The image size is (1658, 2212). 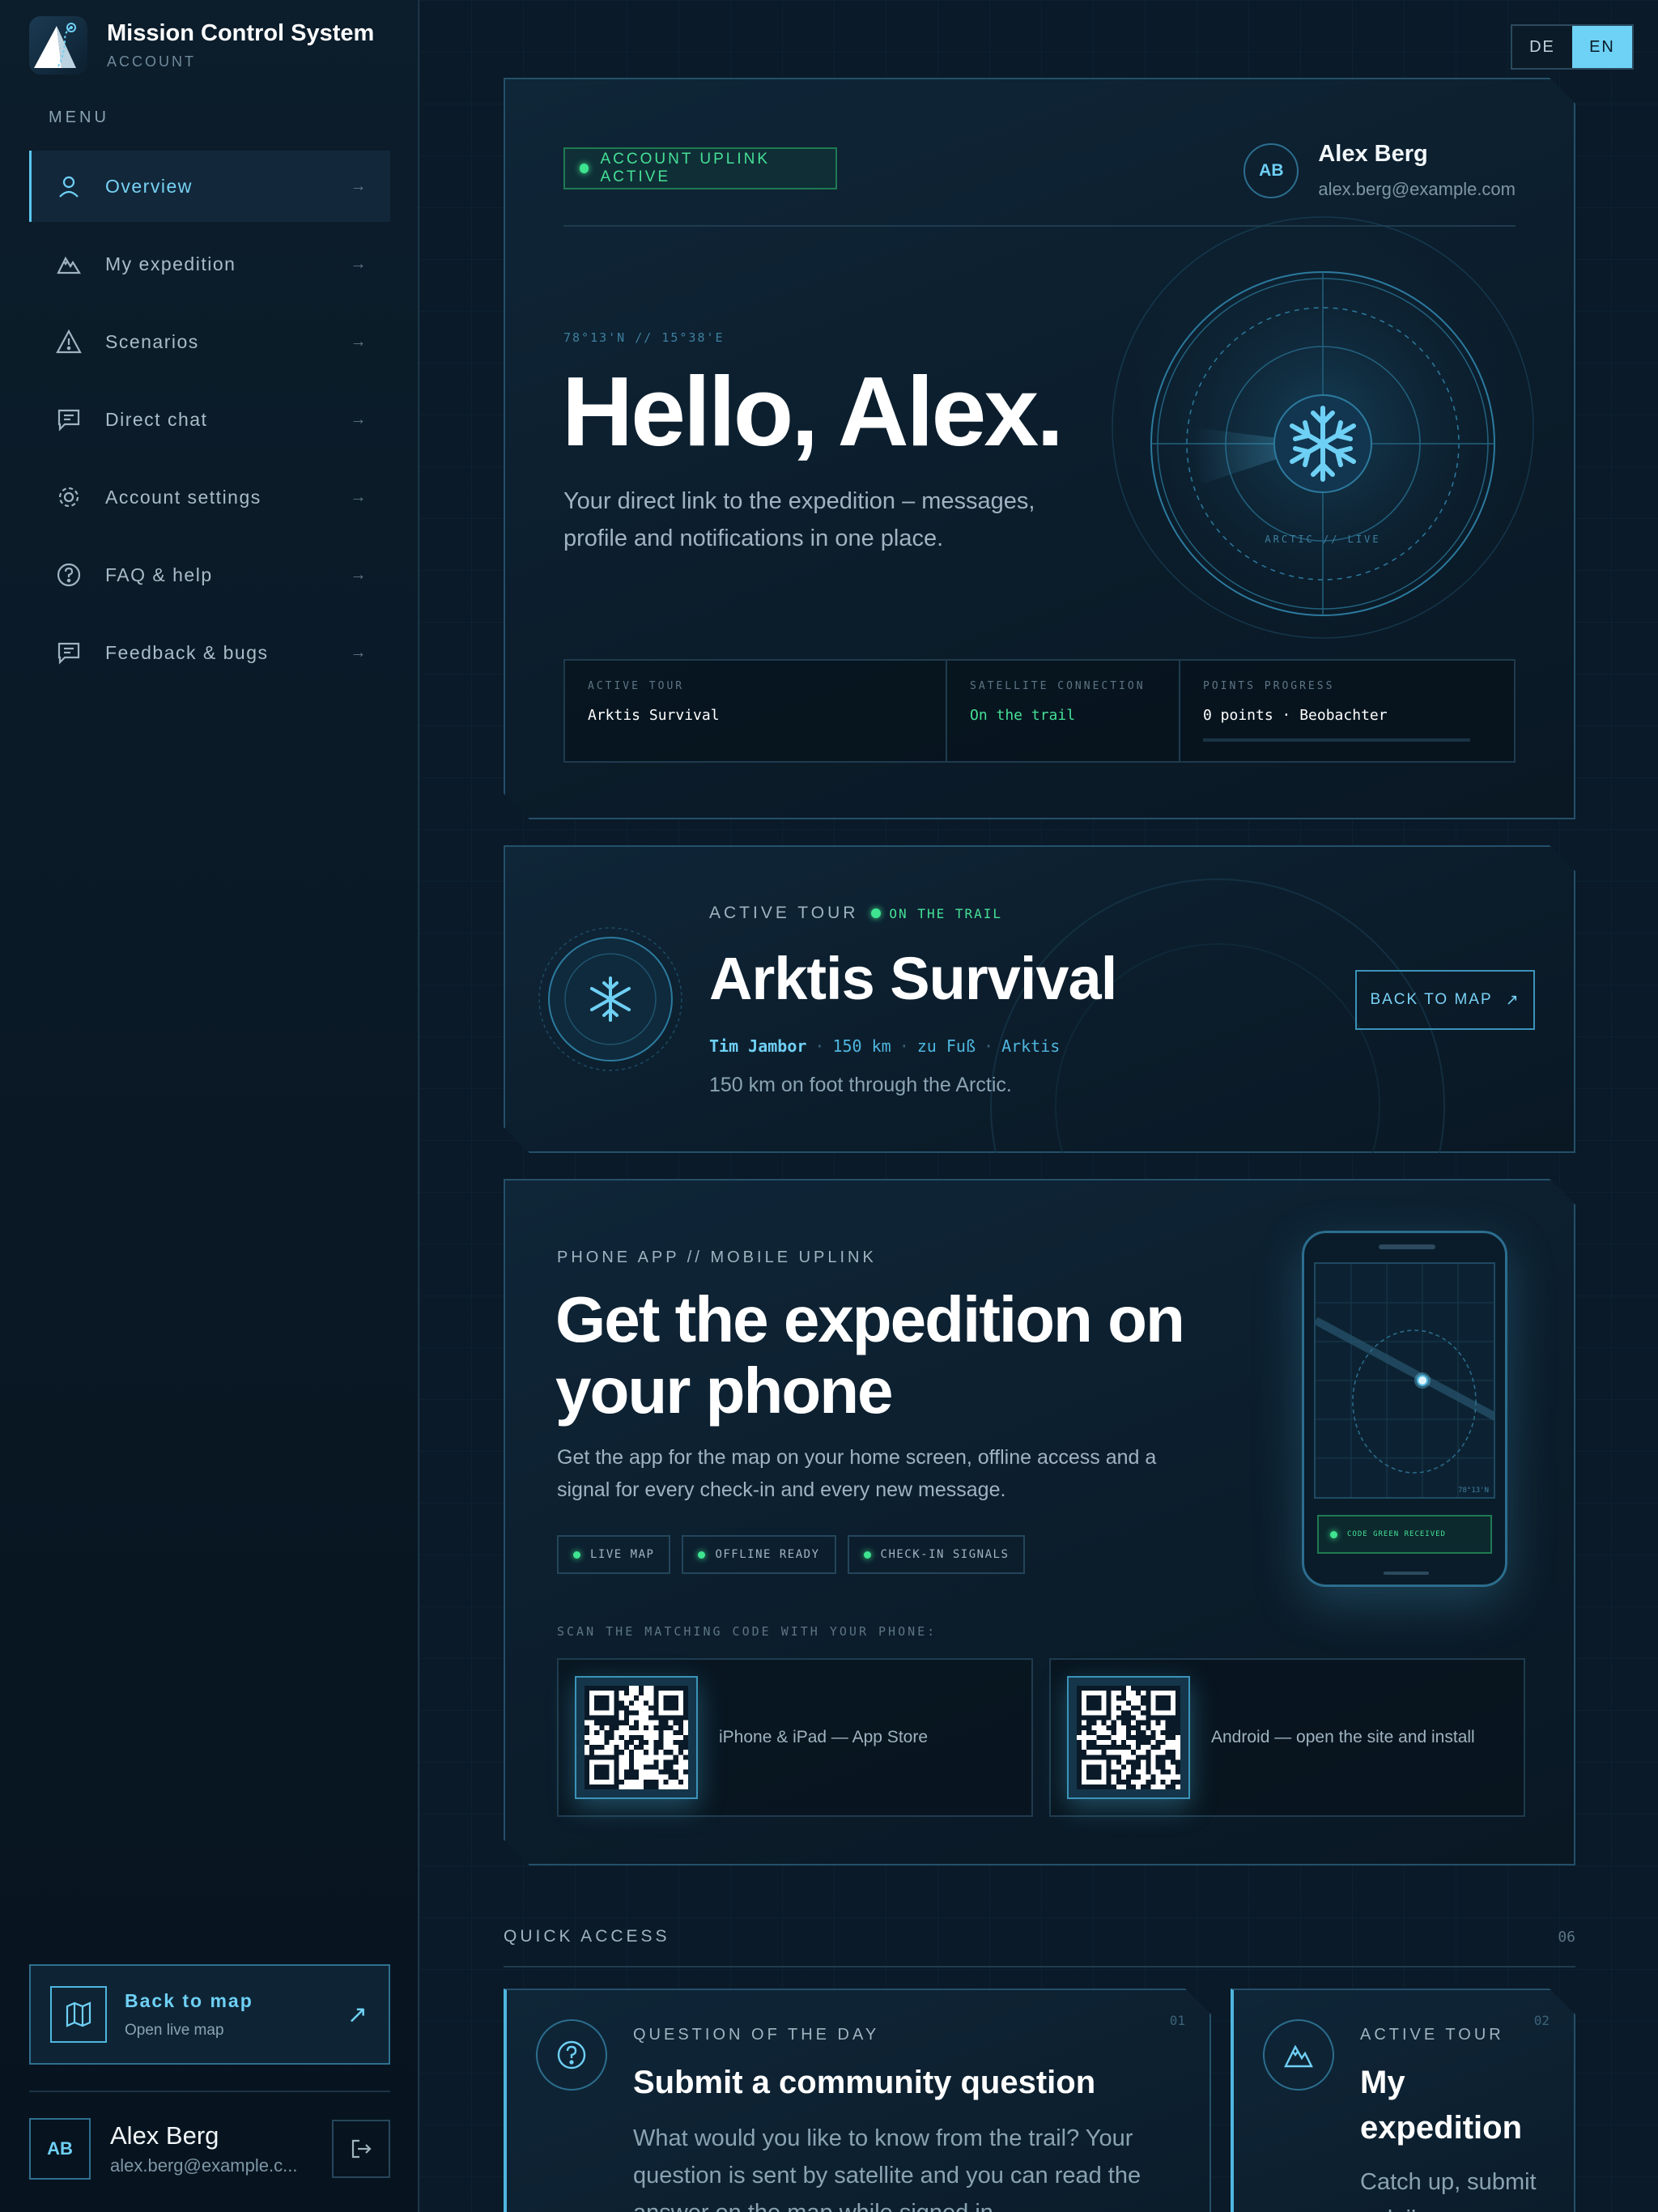 I want to click on qr-code-android, so click(x=1128, y=1738).